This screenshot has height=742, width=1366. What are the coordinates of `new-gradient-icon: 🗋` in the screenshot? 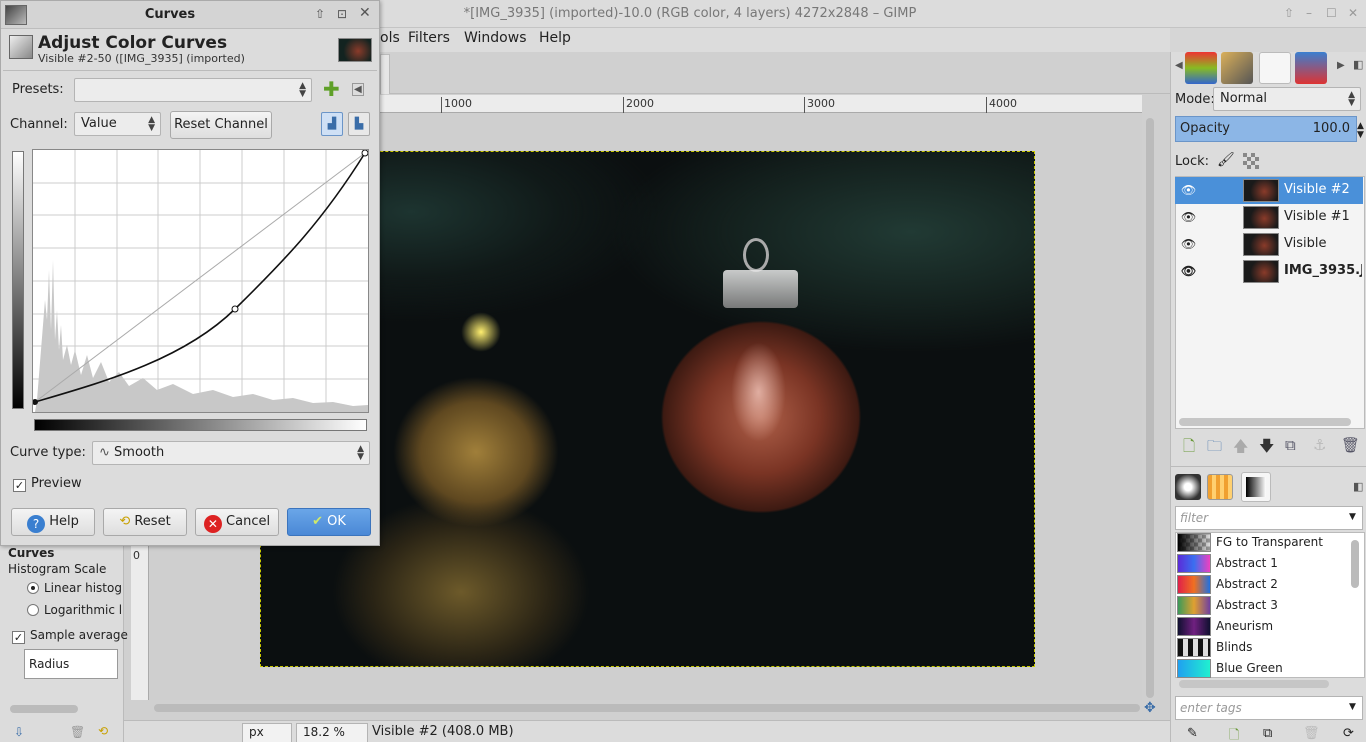 It's located at (1234, 734).